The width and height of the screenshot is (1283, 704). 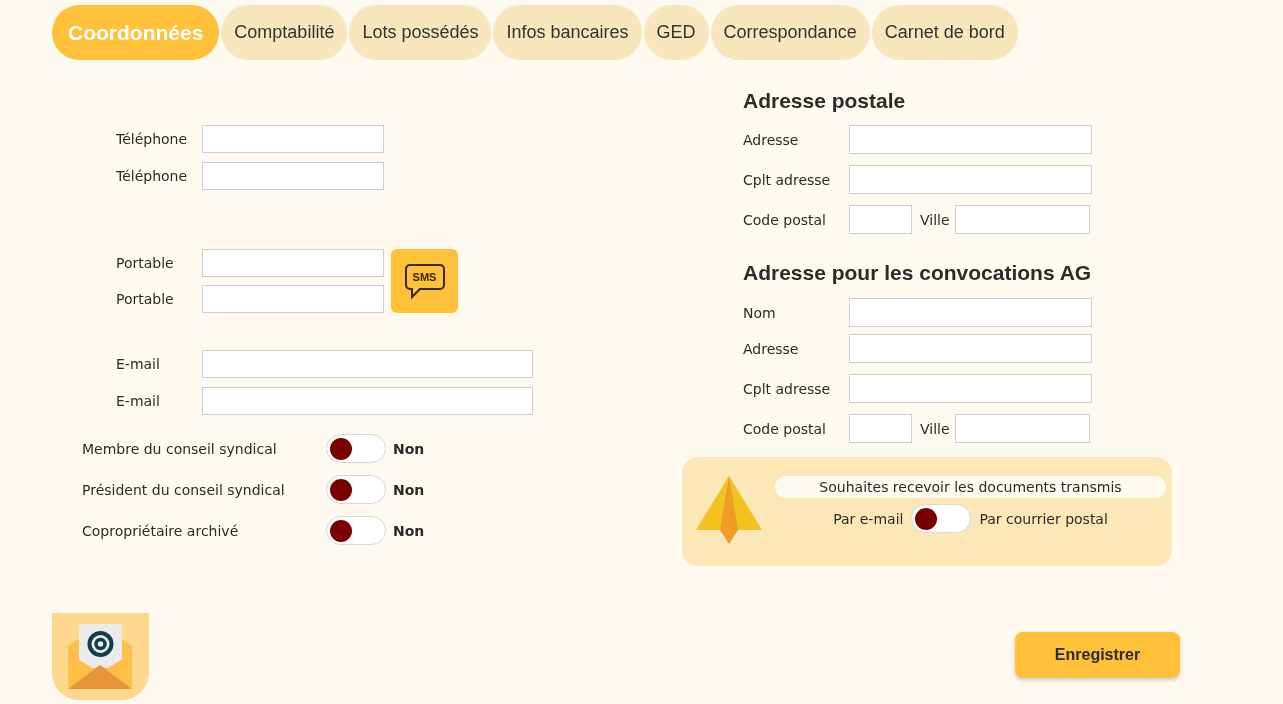 What do you see at coordinates (790, 32) in the screenshot?
I see `tab: Correspondance` at bounding box center [790, 32].